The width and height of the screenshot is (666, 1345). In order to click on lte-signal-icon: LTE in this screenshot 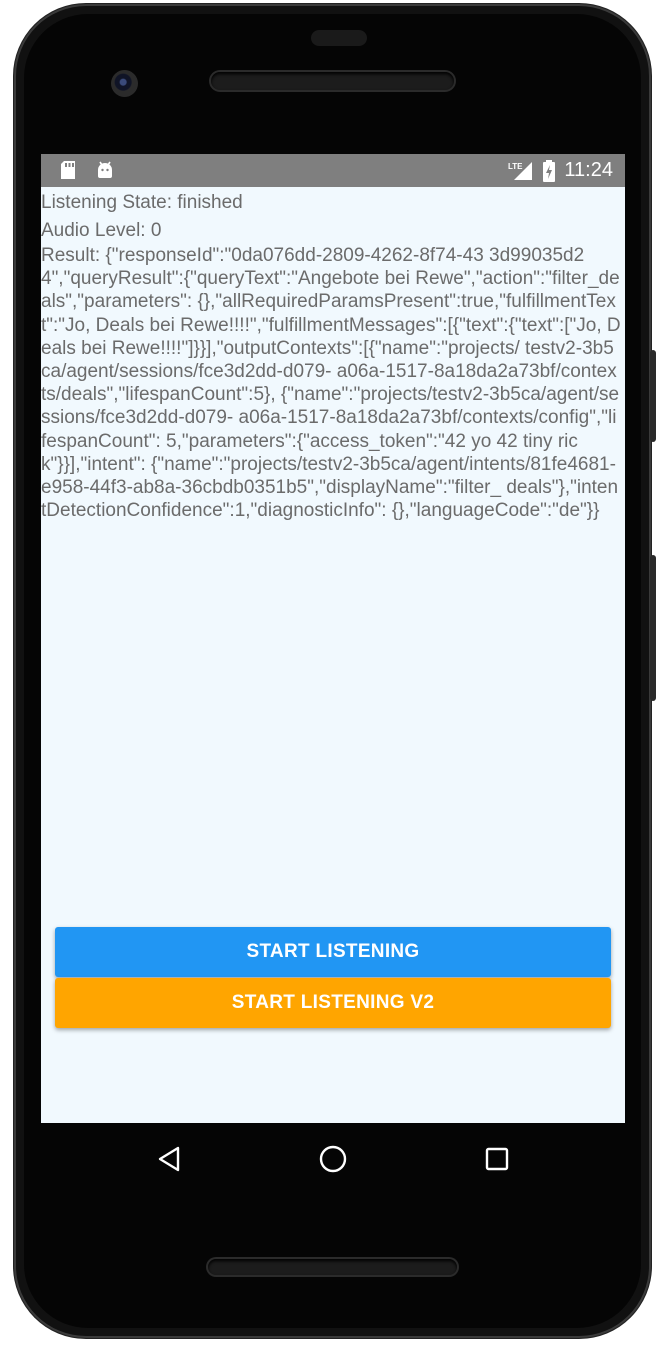, I will do `click(520, 170)`.